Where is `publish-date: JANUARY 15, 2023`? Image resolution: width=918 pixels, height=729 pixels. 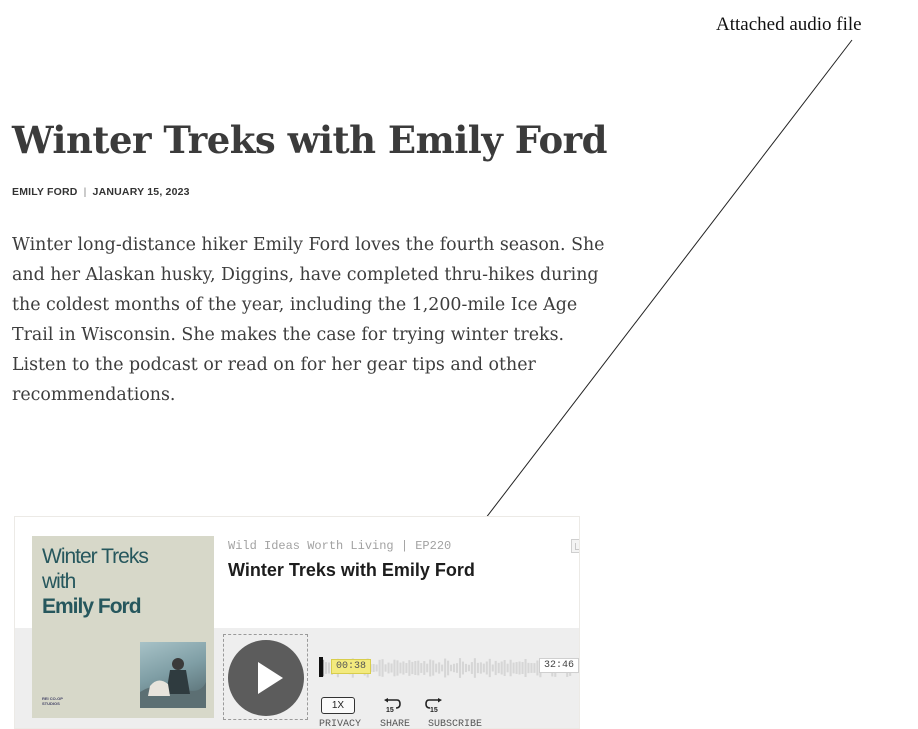 publish-date: JANUARY 15, 2023 is located at coordinates (141, 192).